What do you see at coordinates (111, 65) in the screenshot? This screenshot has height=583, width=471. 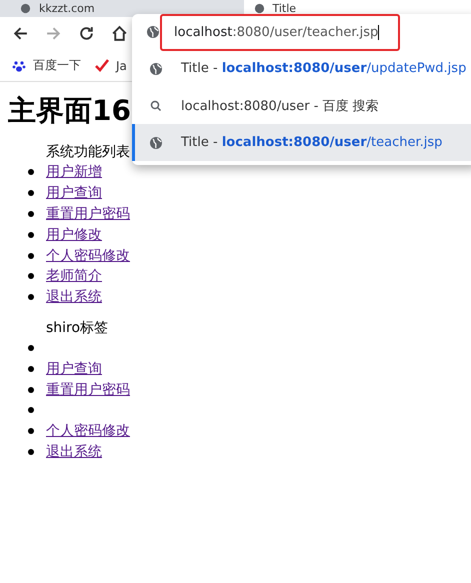 I see `bookmark: Ja` at bounding box center [111, 65].